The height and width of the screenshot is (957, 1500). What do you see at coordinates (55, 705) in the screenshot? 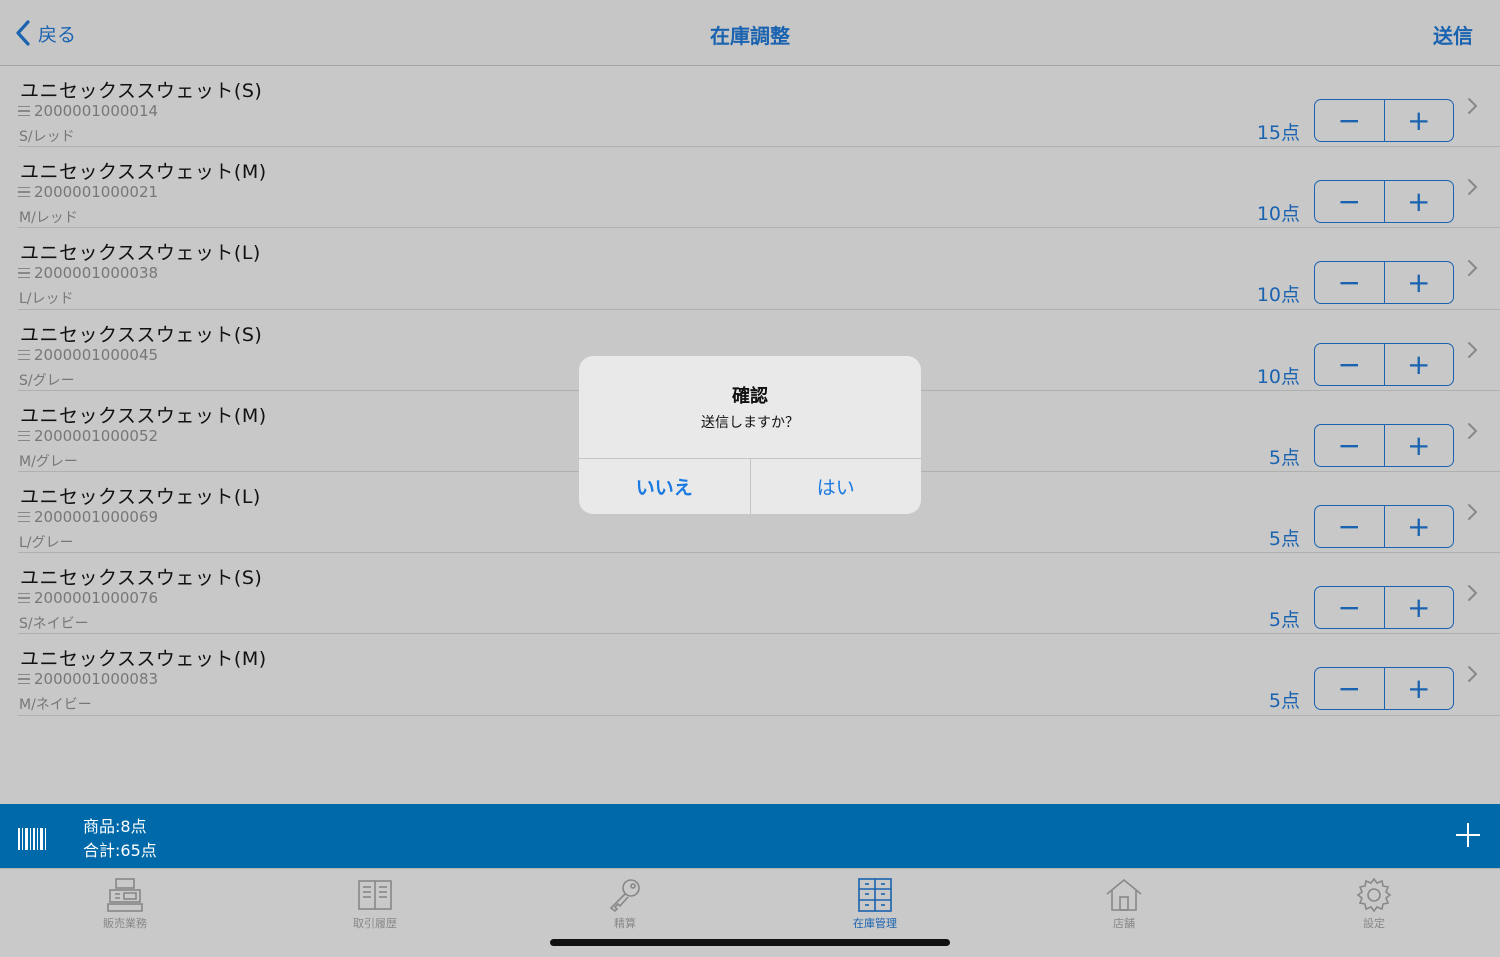
I see `product-variant: M/ネイビー` at bounding box center [55, 705].